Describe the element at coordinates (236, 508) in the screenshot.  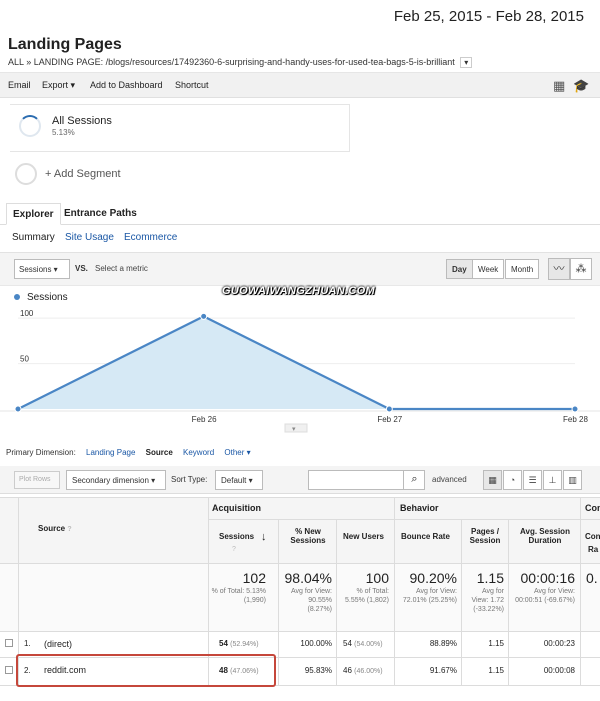
I see `group-acquisition: Acquisition` at that location.